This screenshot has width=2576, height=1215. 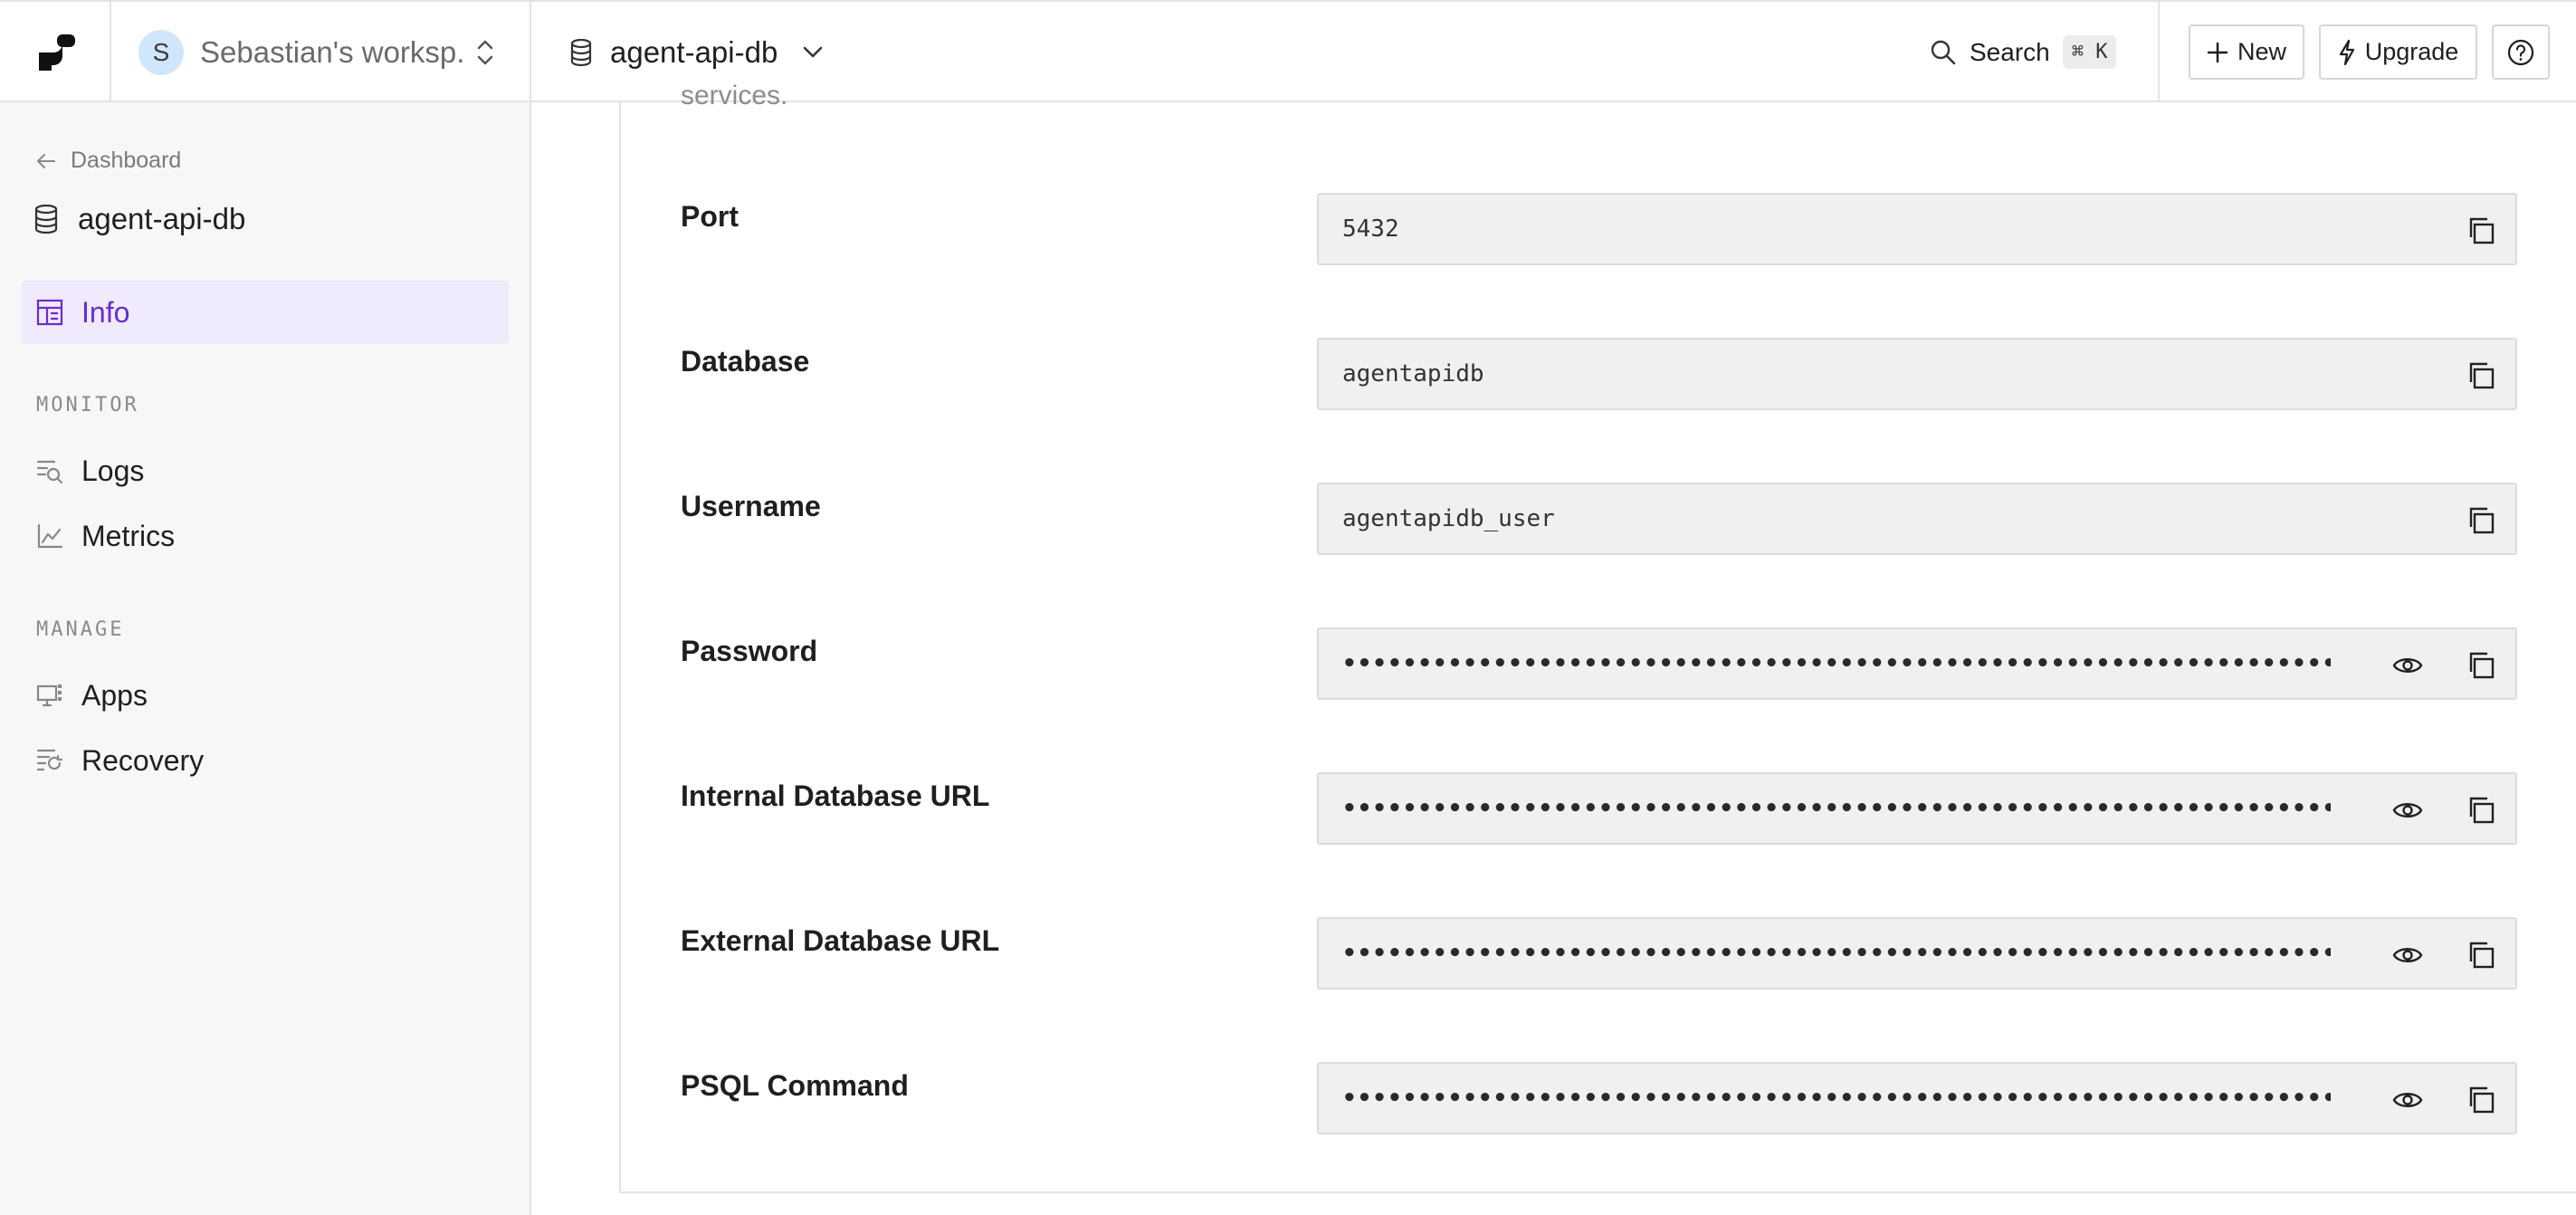 What do you see at coordinates (127, 160) in the screenshot?
I see `back-link-label: Dashboard` at bounding box center [127, 160].